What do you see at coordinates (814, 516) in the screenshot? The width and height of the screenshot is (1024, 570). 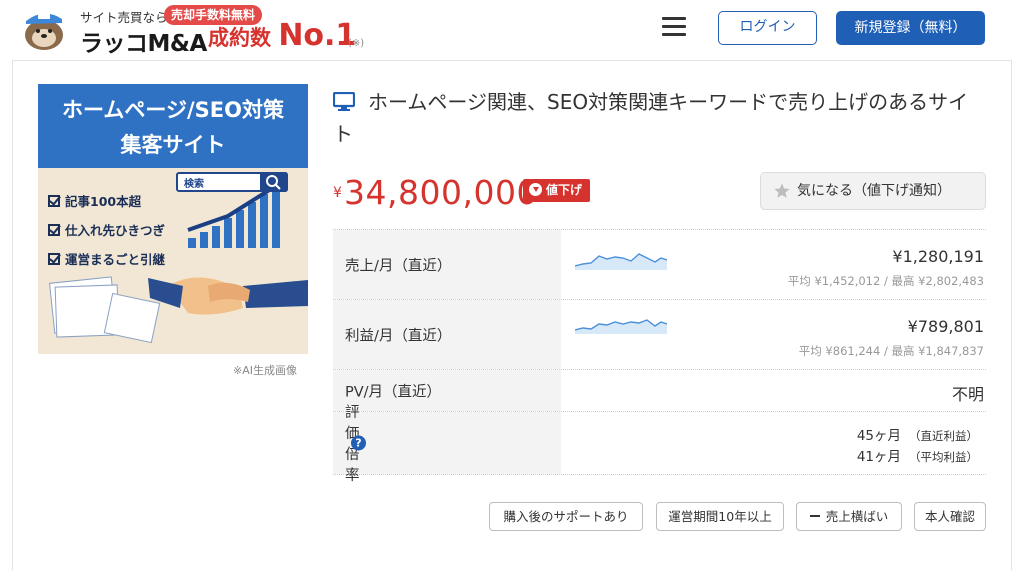 I see `minus-icon` at bounding box center [814, 516].